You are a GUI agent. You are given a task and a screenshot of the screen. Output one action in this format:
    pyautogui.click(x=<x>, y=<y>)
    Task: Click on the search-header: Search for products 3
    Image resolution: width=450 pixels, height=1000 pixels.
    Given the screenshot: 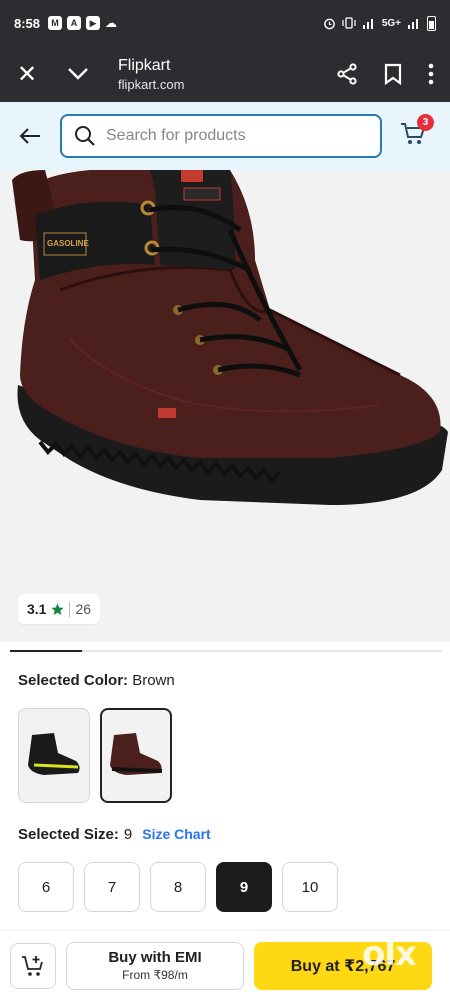 What is the action you would take?
    pyautogui.click(x=225, y=136)
    